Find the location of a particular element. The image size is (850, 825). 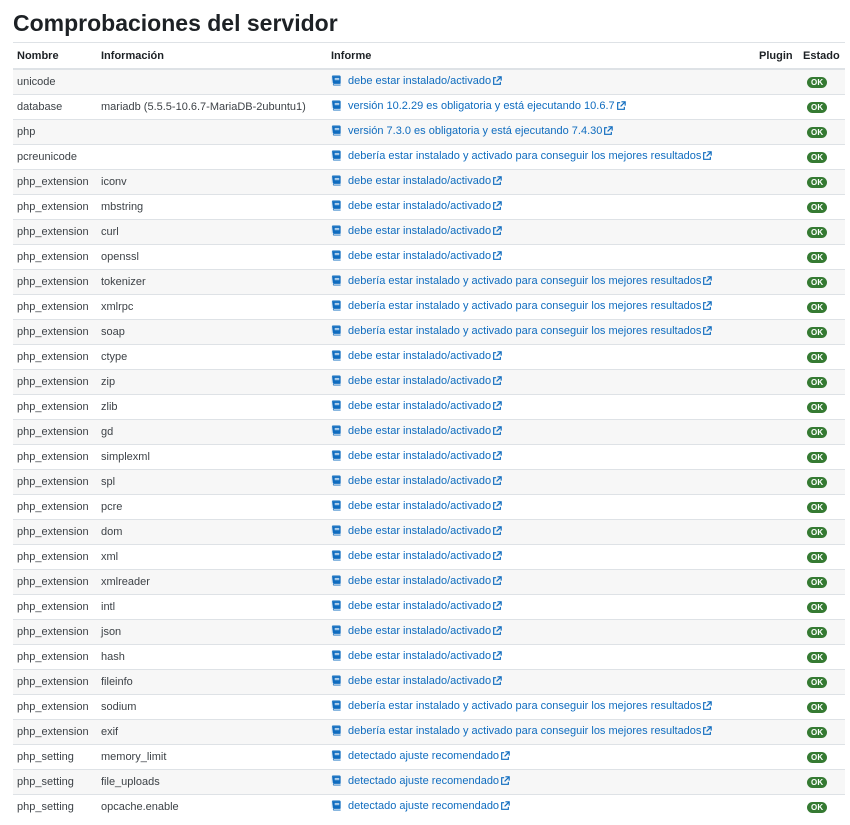

column-header-name: Nombre is located at coordinates (55, 56).